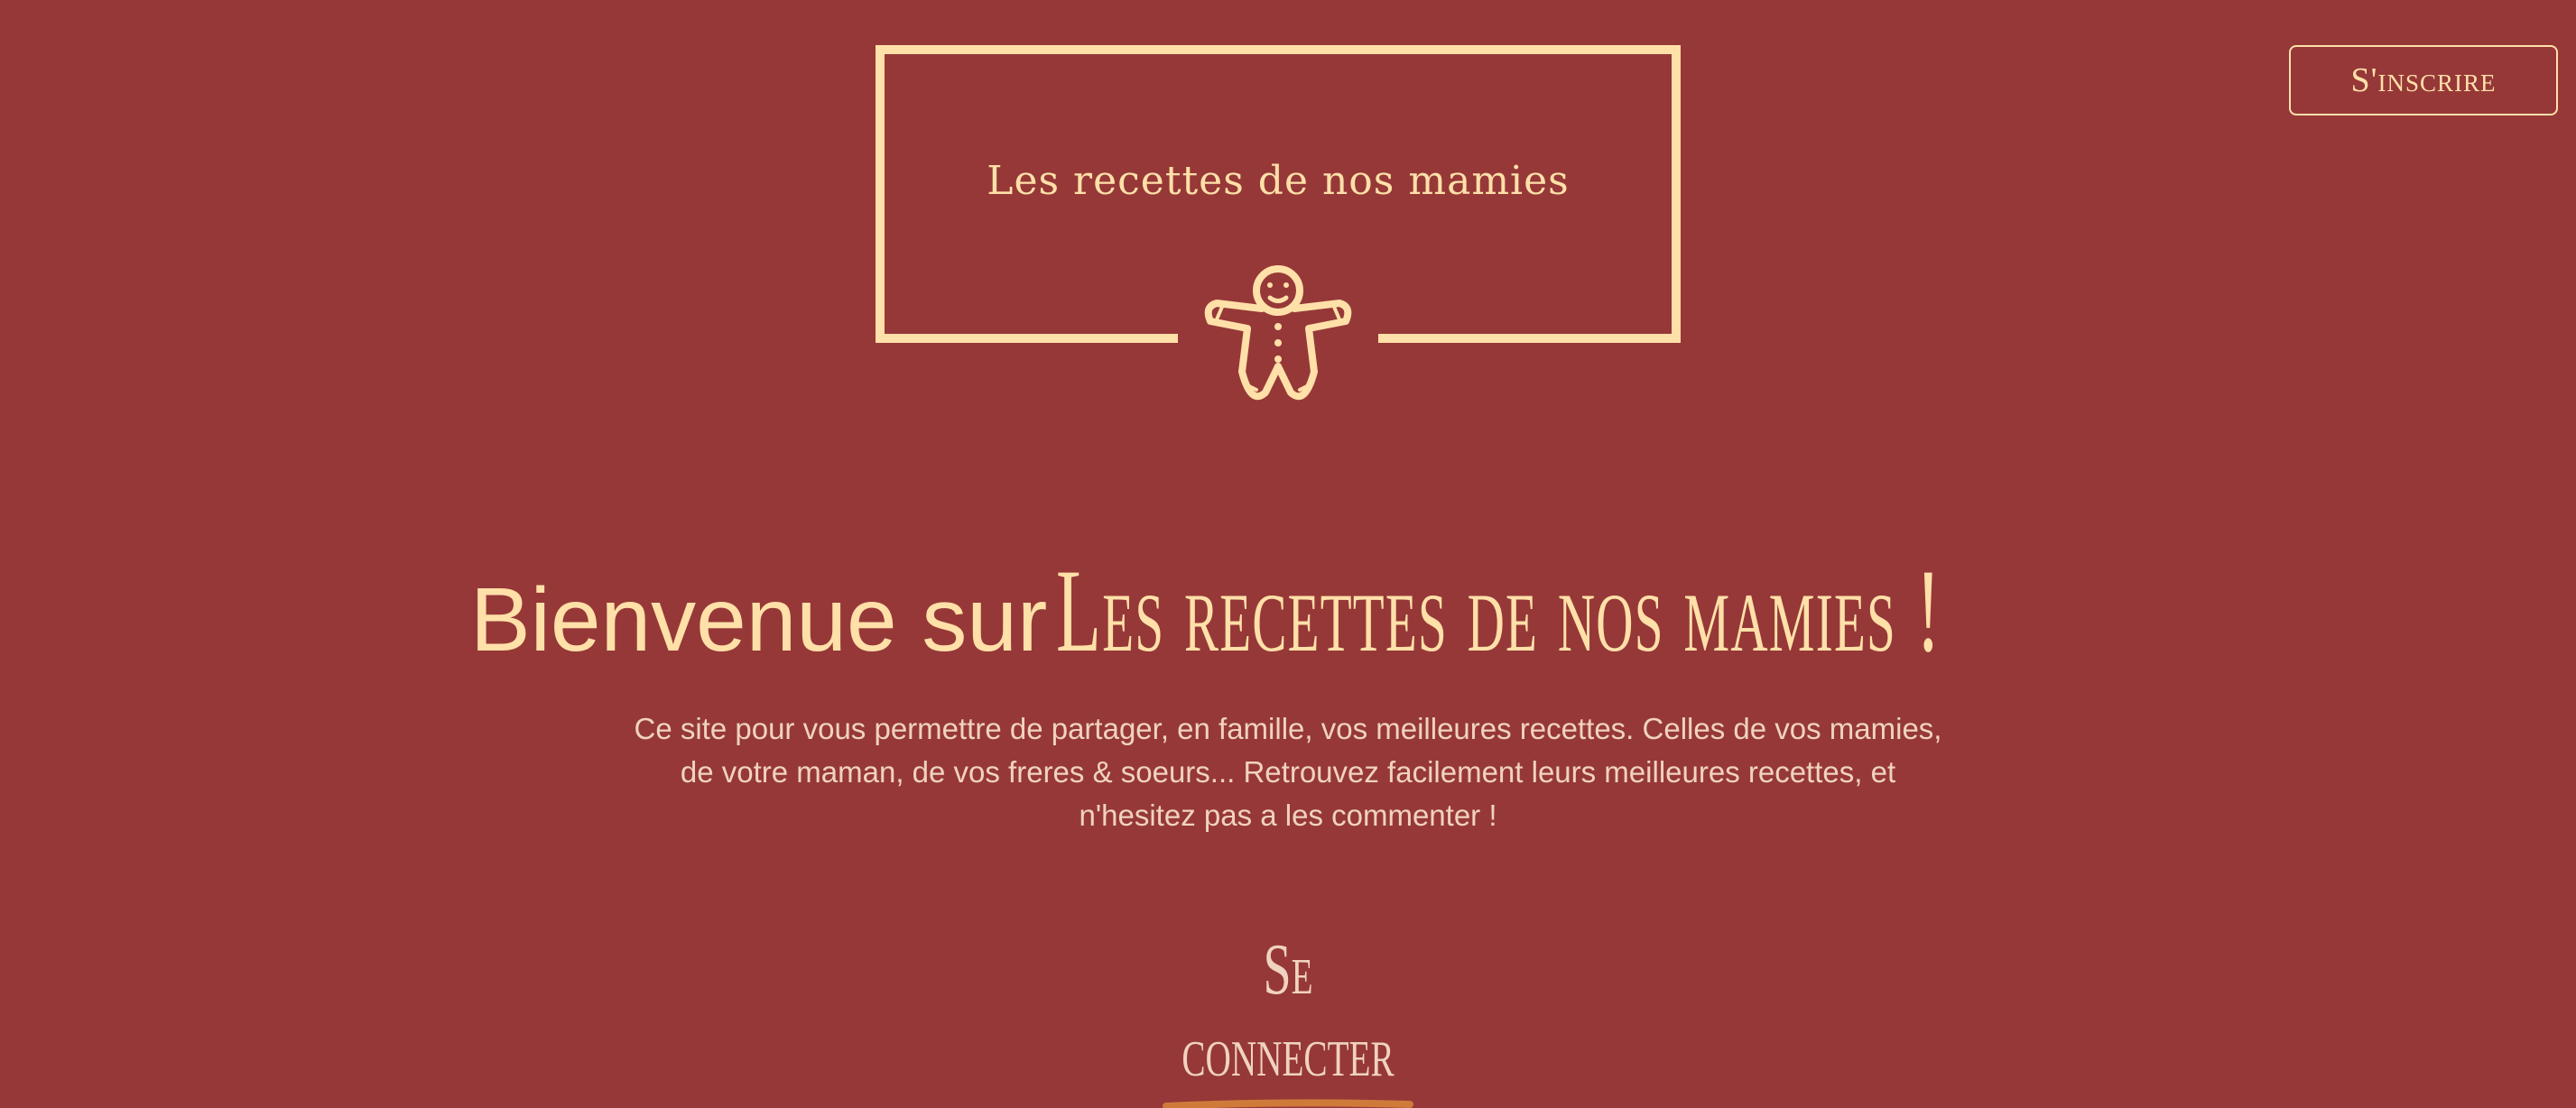  Describe the element at coordinates (1278, 181) in the screenshot. I see `logo-title: Les recettes de nos mamies` at that location.